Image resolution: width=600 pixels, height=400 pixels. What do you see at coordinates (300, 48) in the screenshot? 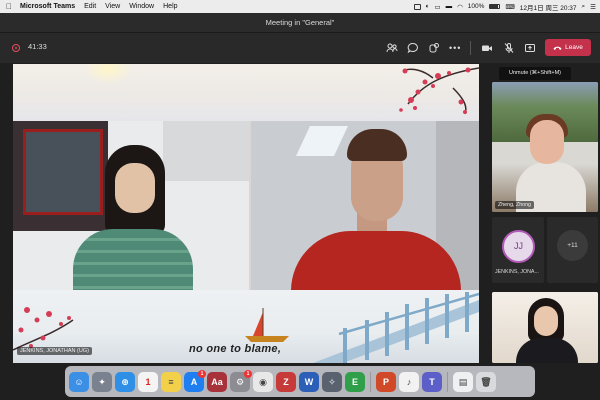
I see `meeting-toolbar: 41:33 ••• Leave` at bounding box center [300, 48].